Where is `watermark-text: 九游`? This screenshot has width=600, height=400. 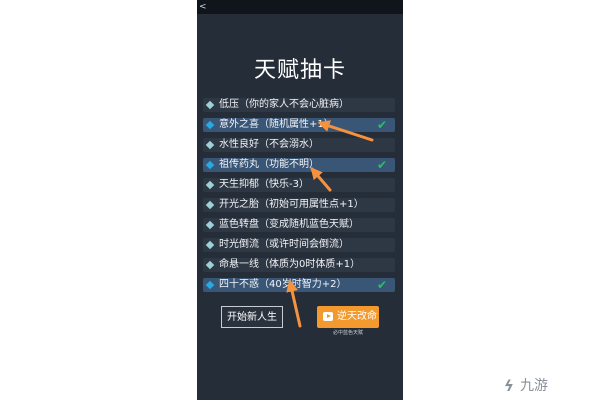
watermark-text: 九游 is located at coordinates (534, 386).